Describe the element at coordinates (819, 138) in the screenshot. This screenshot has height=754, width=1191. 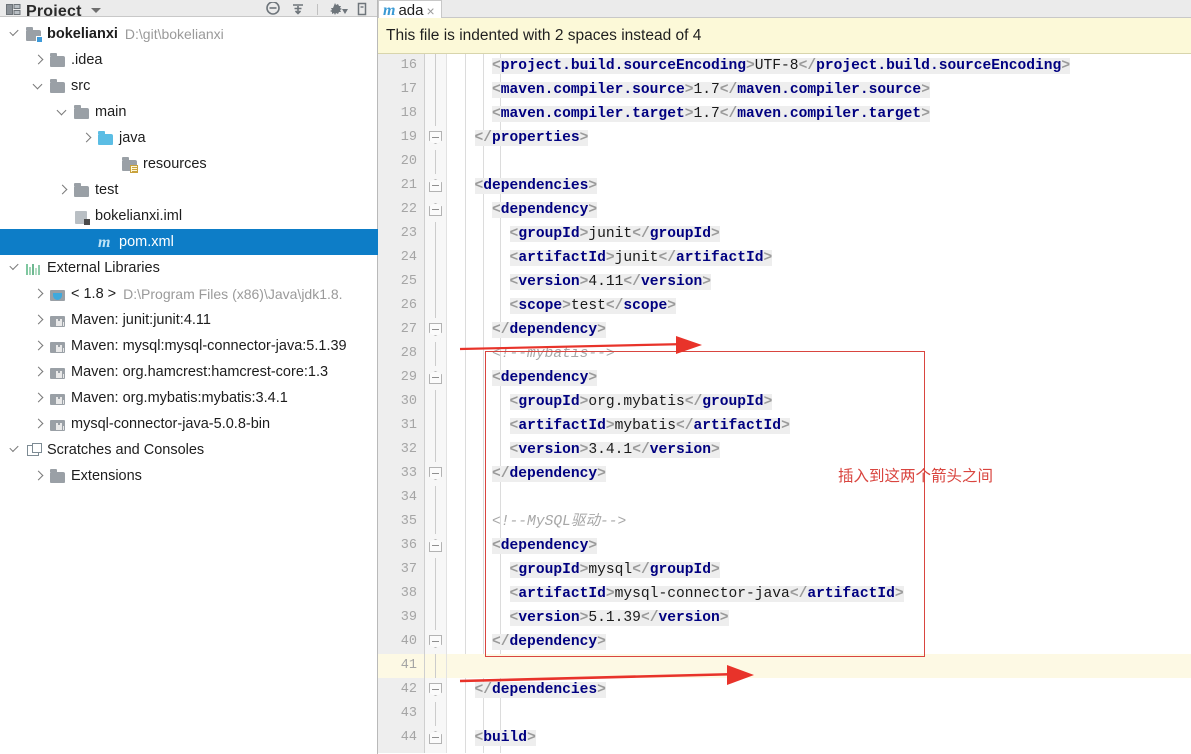
I see `code-line: </properties>` at that location.